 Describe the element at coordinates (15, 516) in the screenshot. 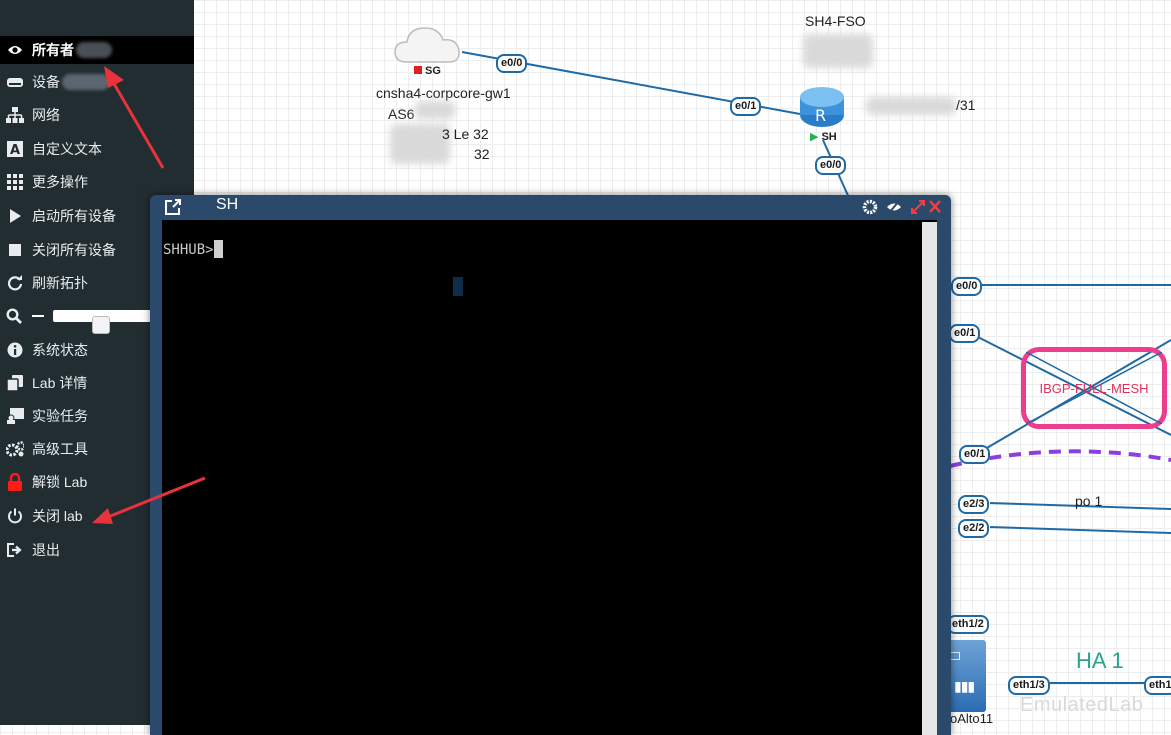

I see `power-icon` at that location.